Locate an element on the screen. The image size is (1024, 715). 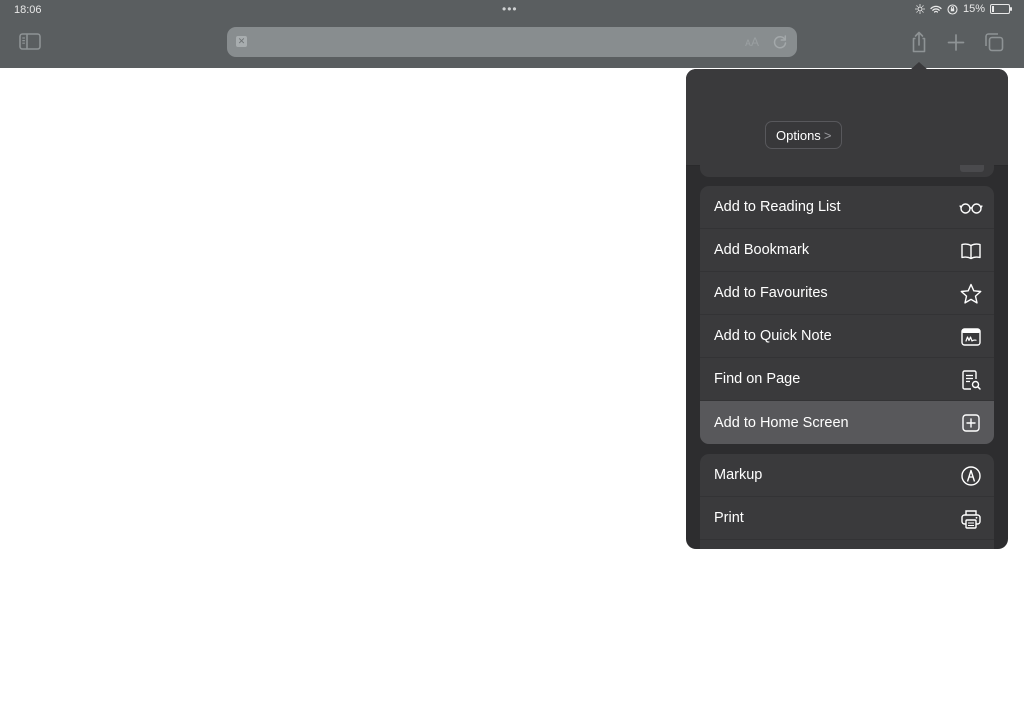
markup-print-group: Markup Print is located at coordinates (847, 501).